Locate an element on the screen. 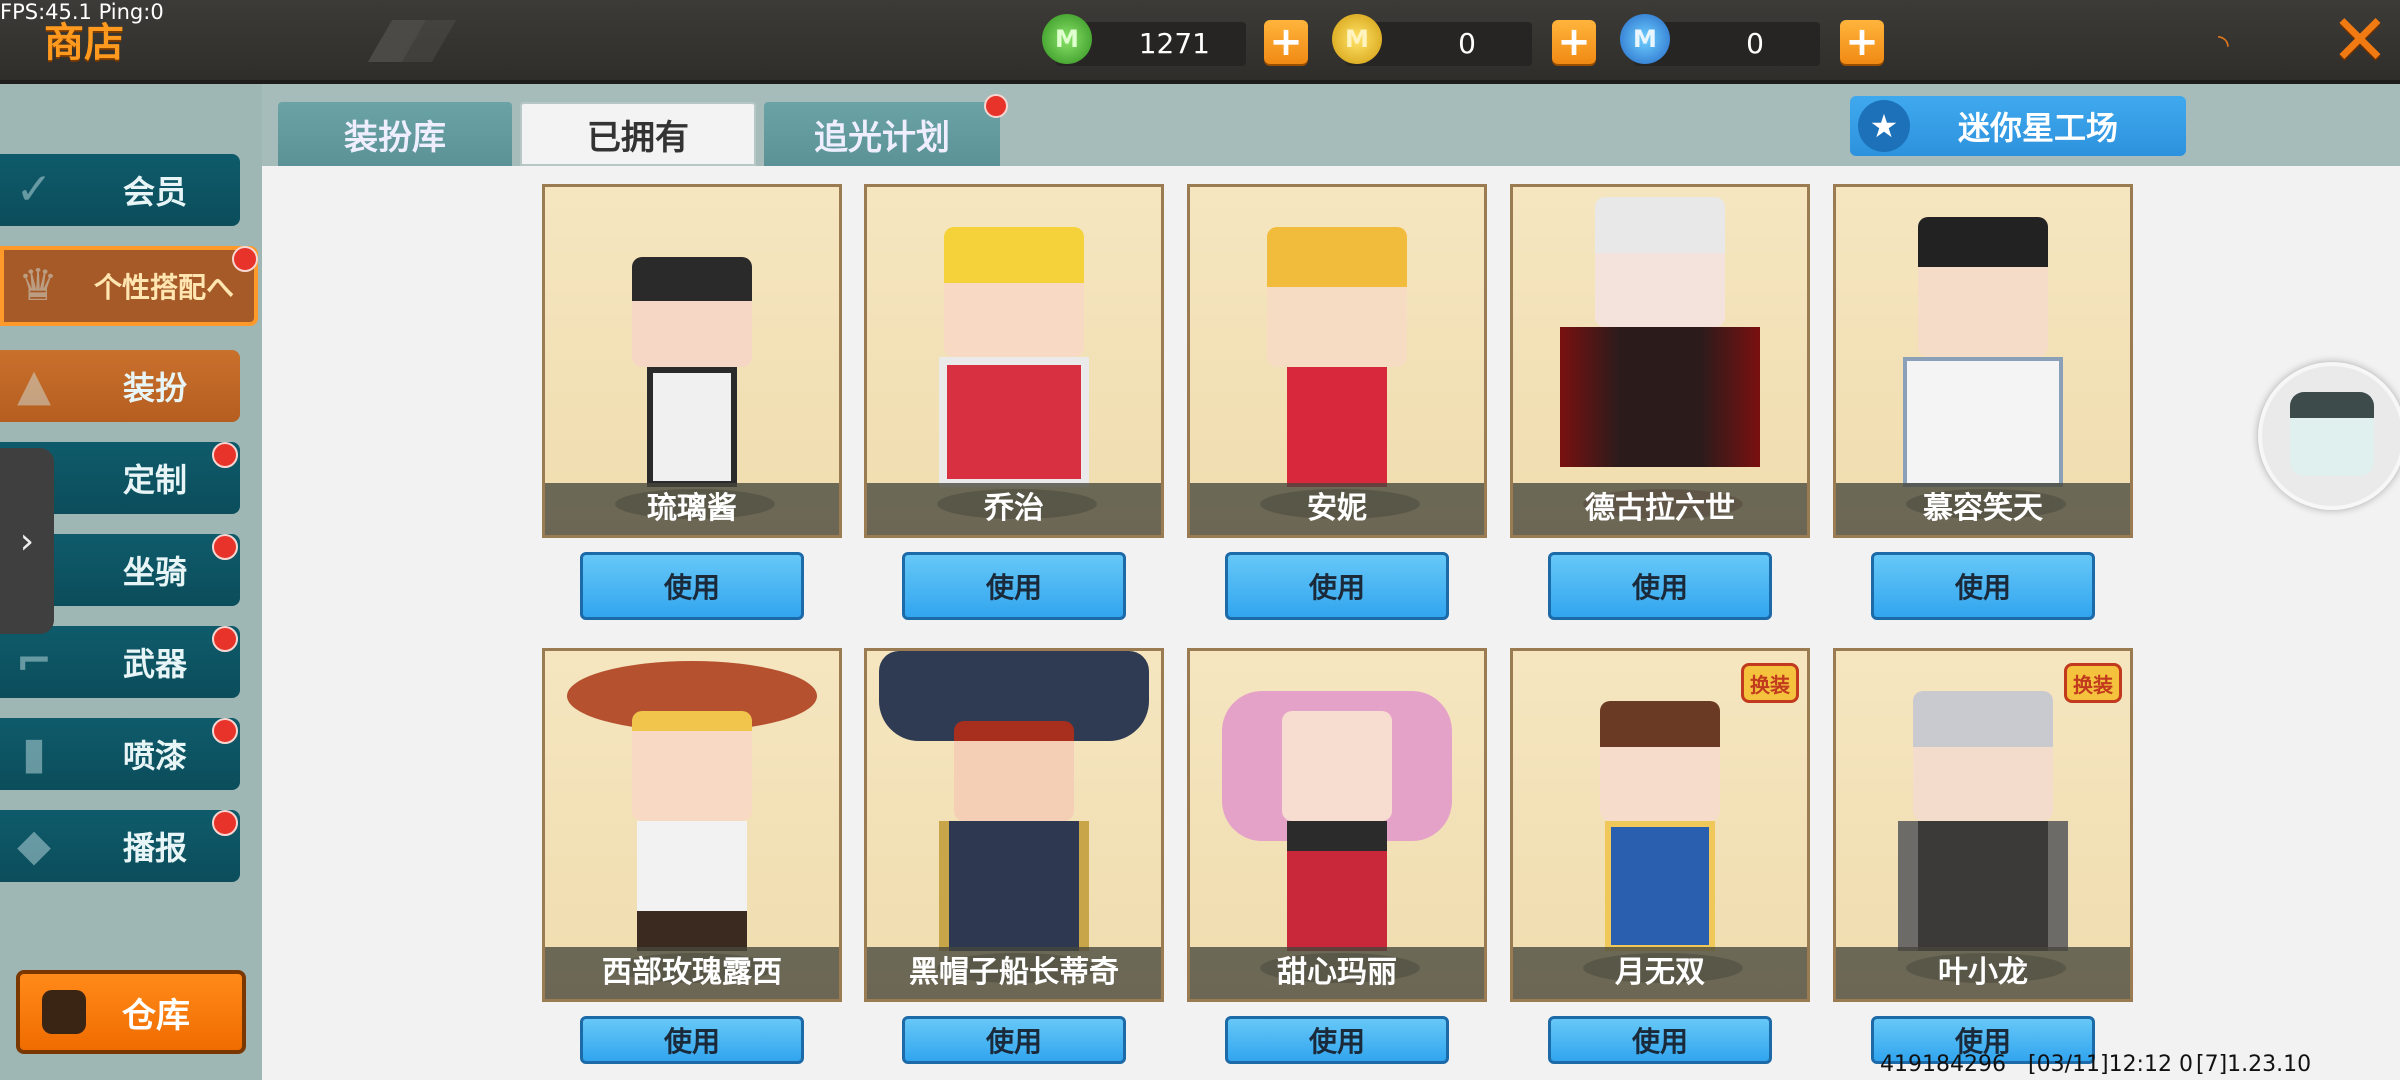 The image size is (2400, 1080). sidebar-item-personal-style: ♛ 个性搭配へ is located at coordinates (129, 286).